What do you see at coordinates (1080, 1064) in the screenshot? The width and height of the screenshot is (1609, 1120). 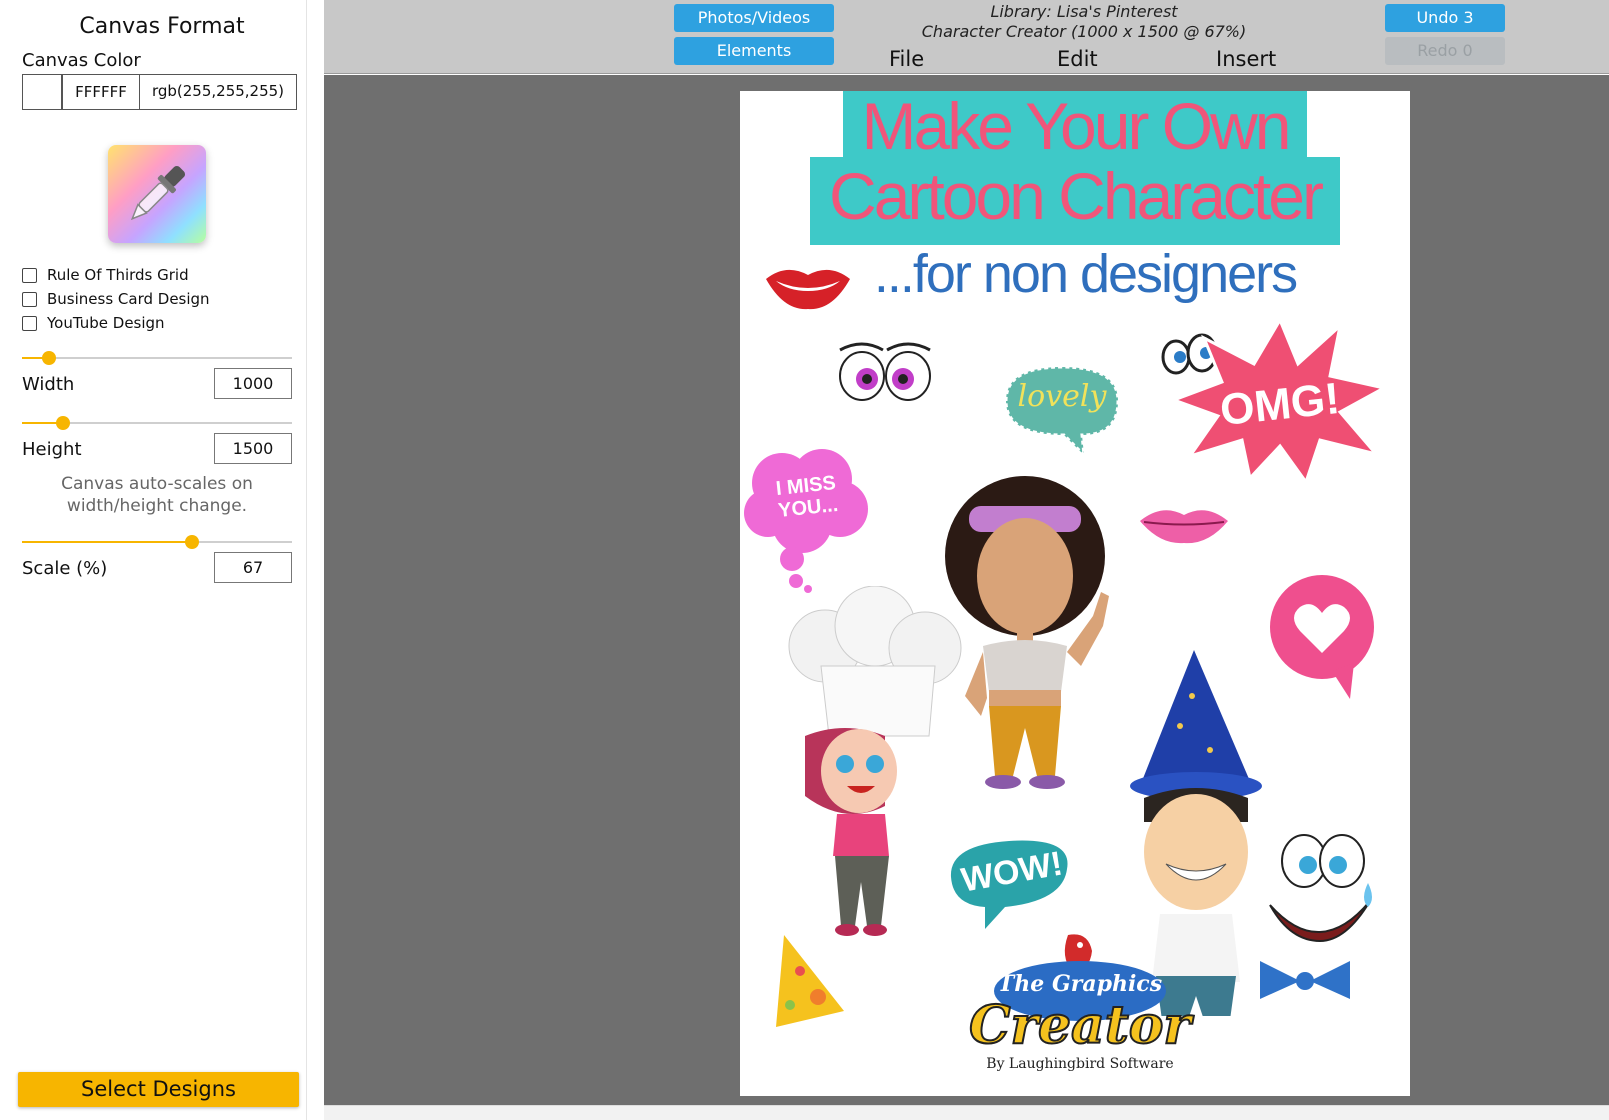 I see `logo-byline: By Laughingbird Software` at bounding box center [1080, 1064].